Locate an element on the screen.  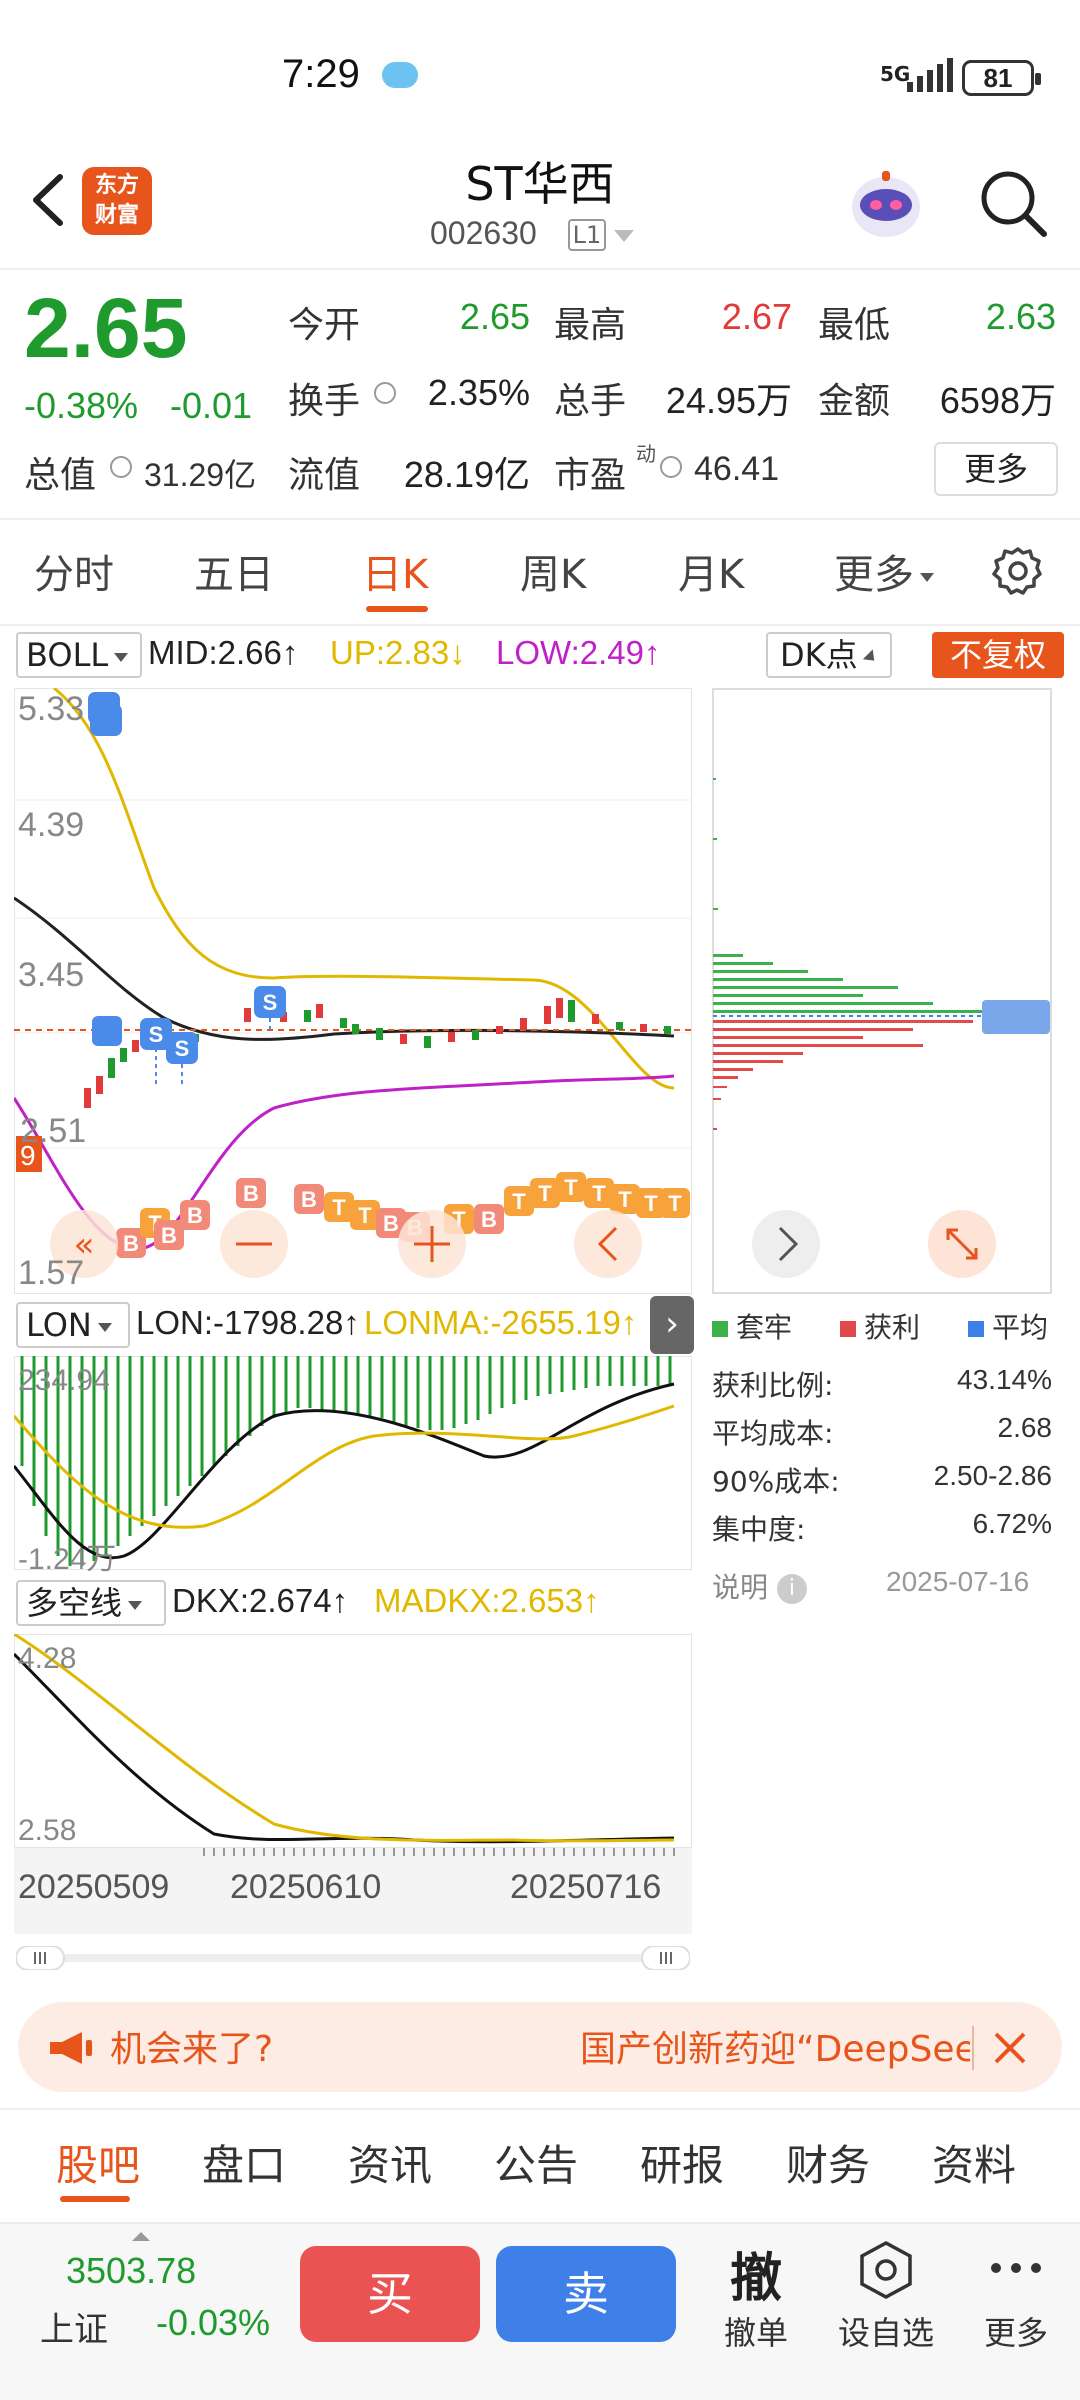
tab-news: 资讯 is located at coordinates (390, 2162).